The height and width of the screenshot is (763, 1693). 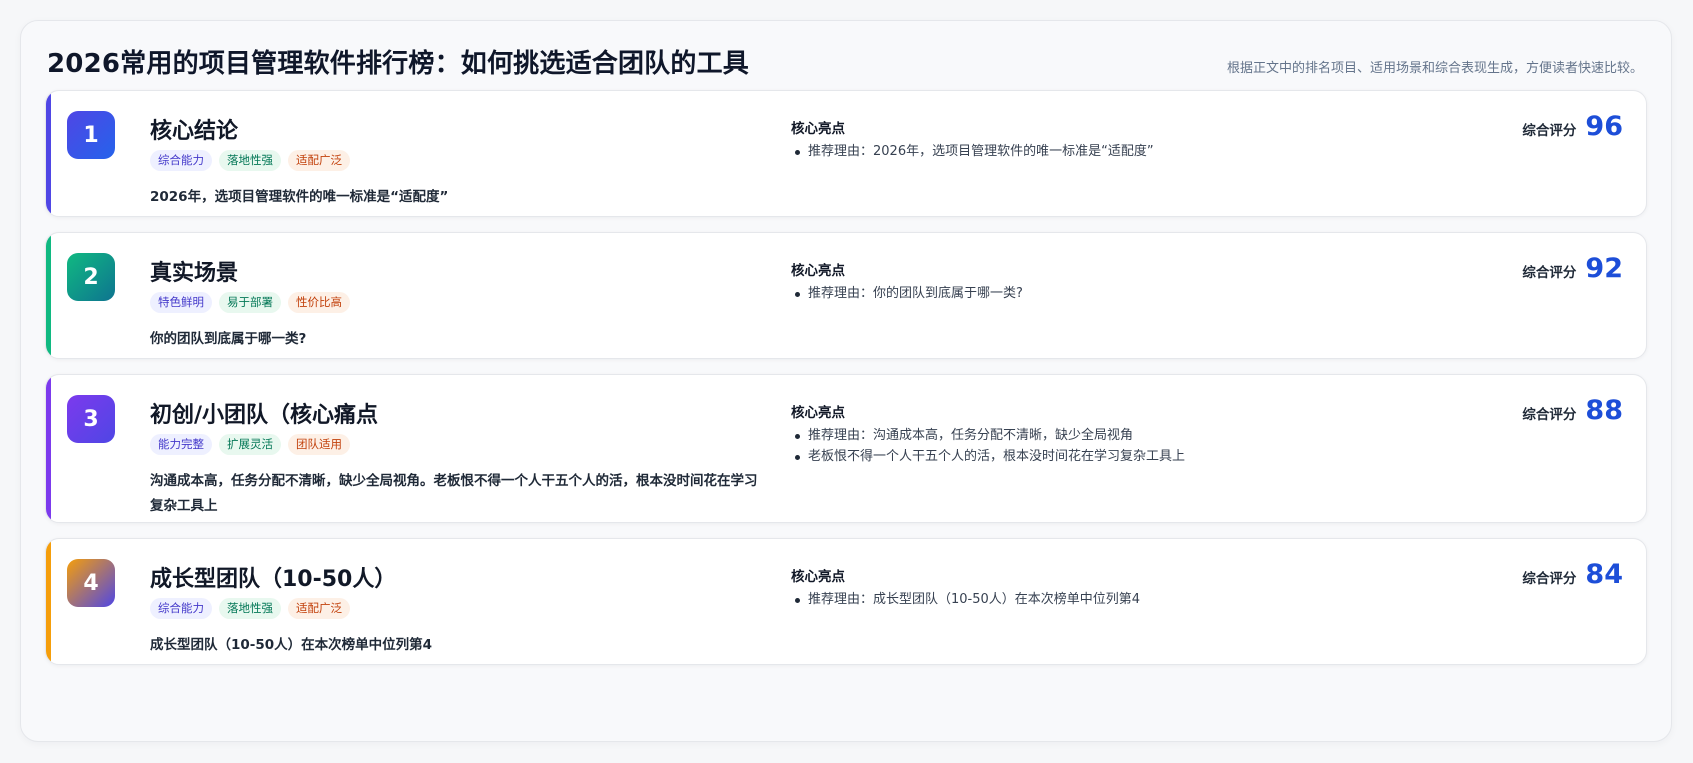 What do you see at coordinates (91, 583) in the screenshot?
I see `rank-badge: 4` at bounding box center [91, 583].